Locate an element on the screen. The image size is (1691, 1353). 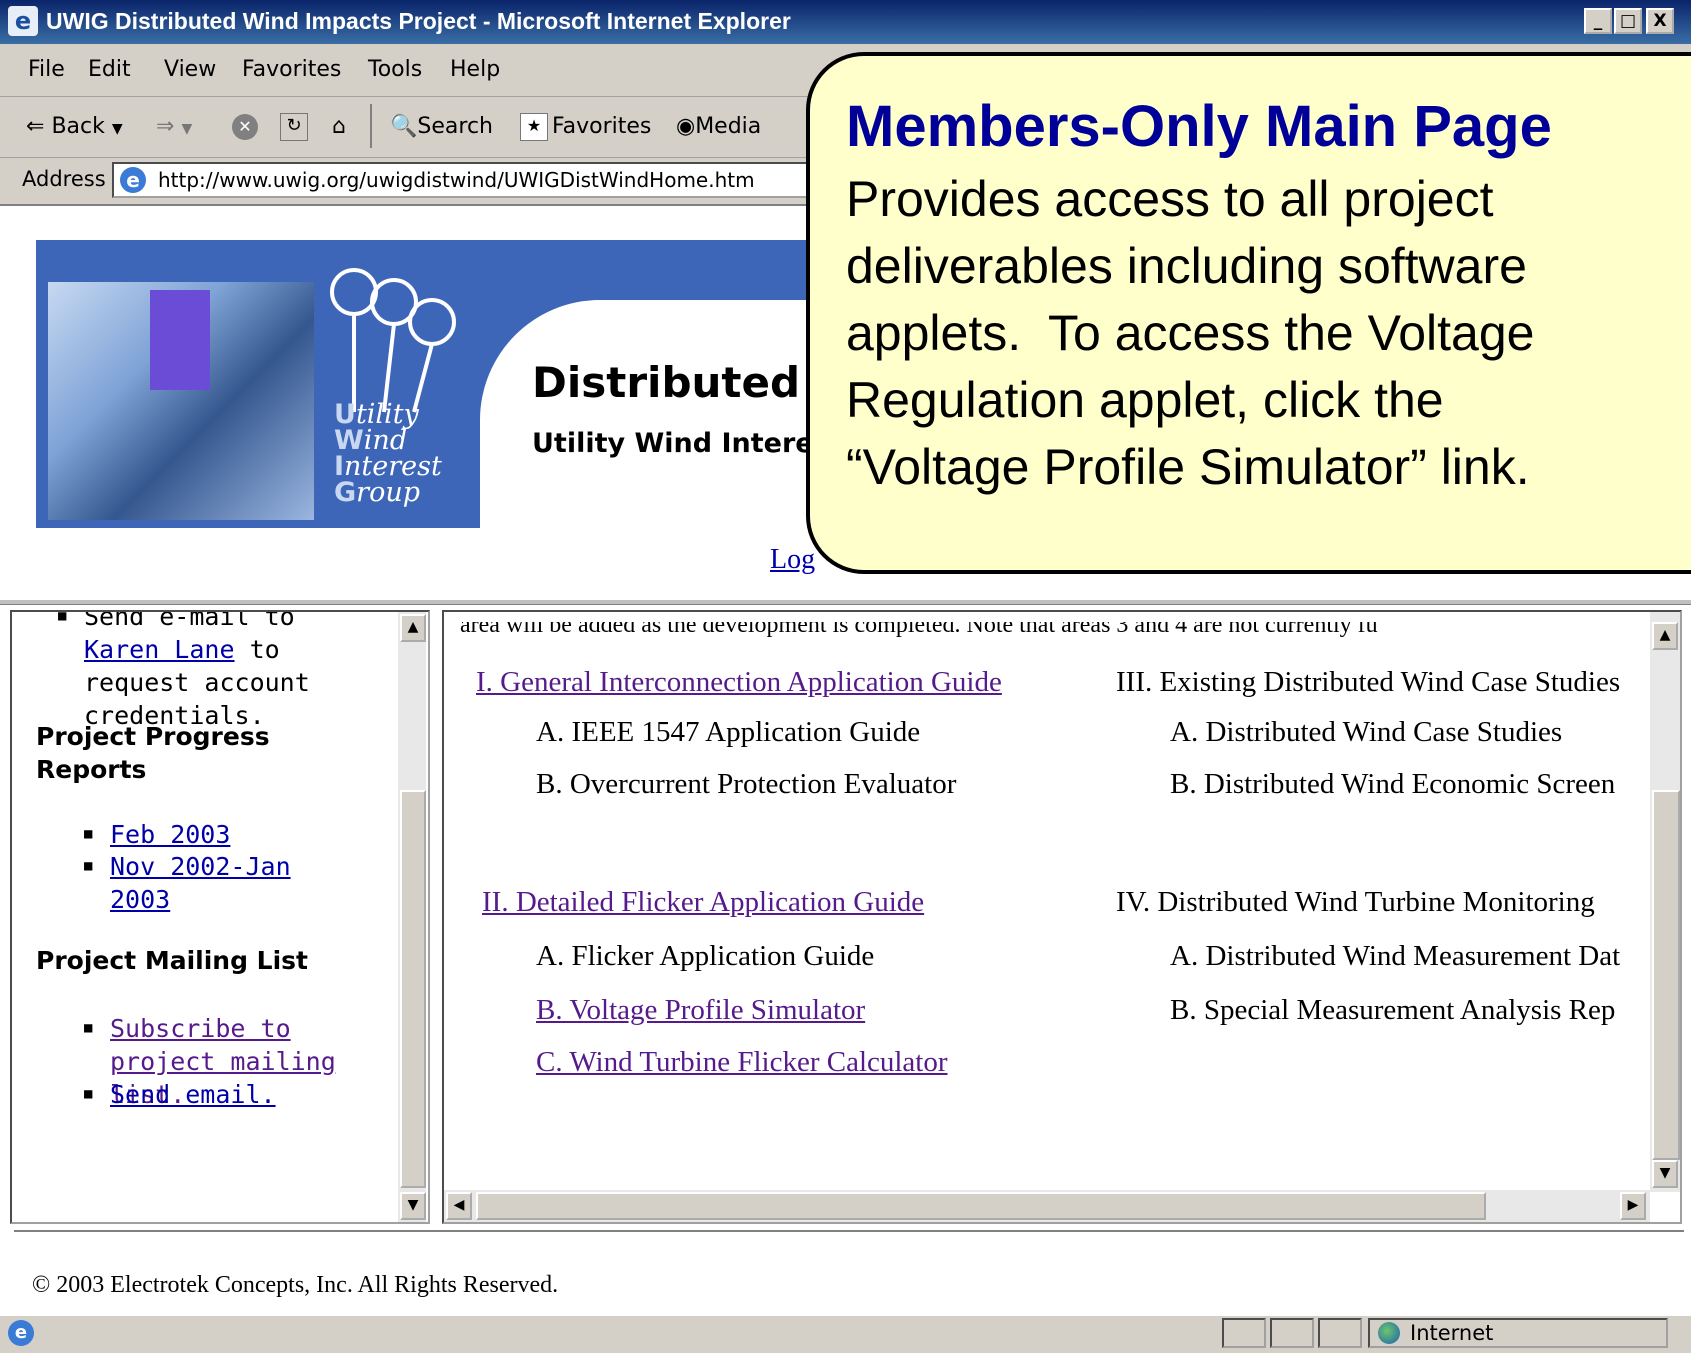
ie-page-icon: e is located at coordinates (133, 180).